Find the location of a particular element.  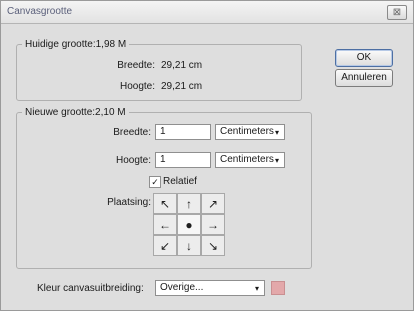

arrow-down-left-icon: ↙ is located at coordinates (165, 245).